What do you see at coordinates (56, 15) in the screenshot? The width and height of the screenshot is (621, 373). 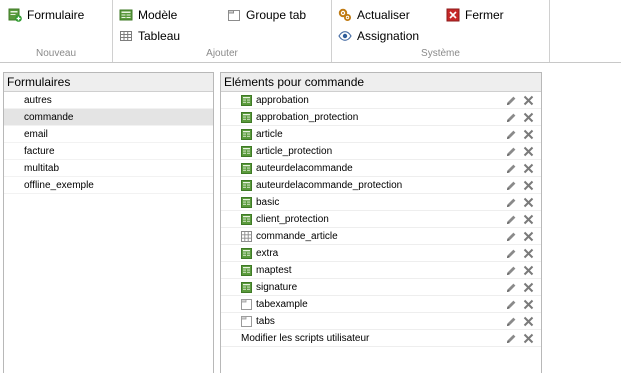 I see `new-form-label: Formulaire` at bounding box center [56, 15].